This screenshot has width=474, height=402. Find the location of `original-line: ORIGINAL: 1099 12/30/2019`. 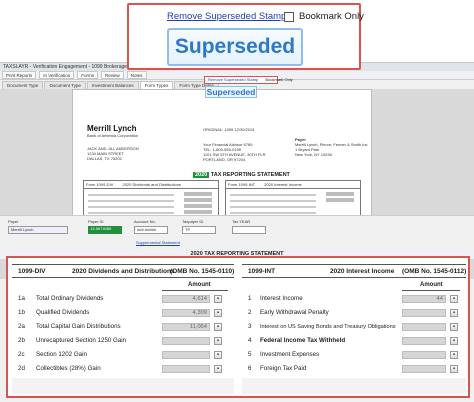

original-line: ORIGINAL: 1099 12/30/2019 is located at coordinates (229, 129).